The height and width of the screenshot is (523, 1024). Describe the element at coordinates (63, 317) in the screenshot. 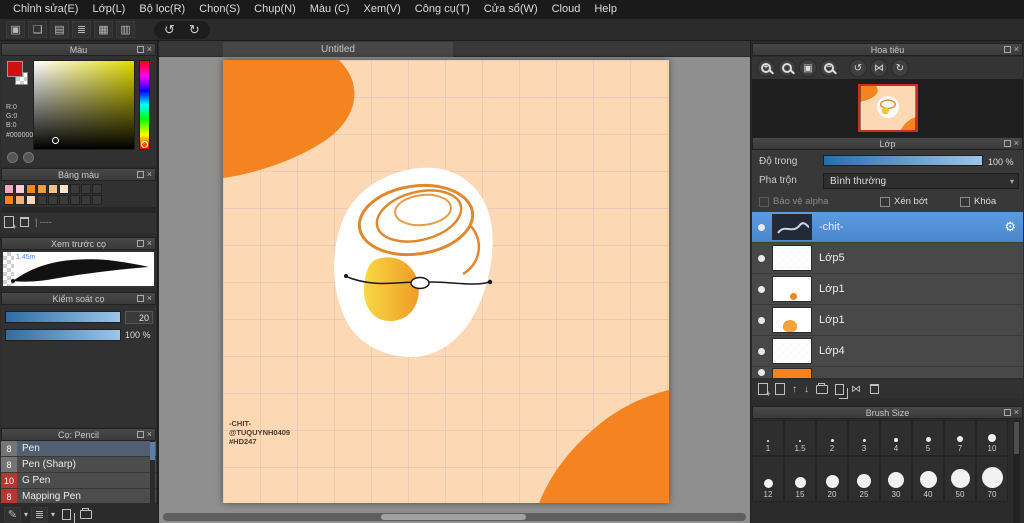

I see `brush-size-slider` at that location.